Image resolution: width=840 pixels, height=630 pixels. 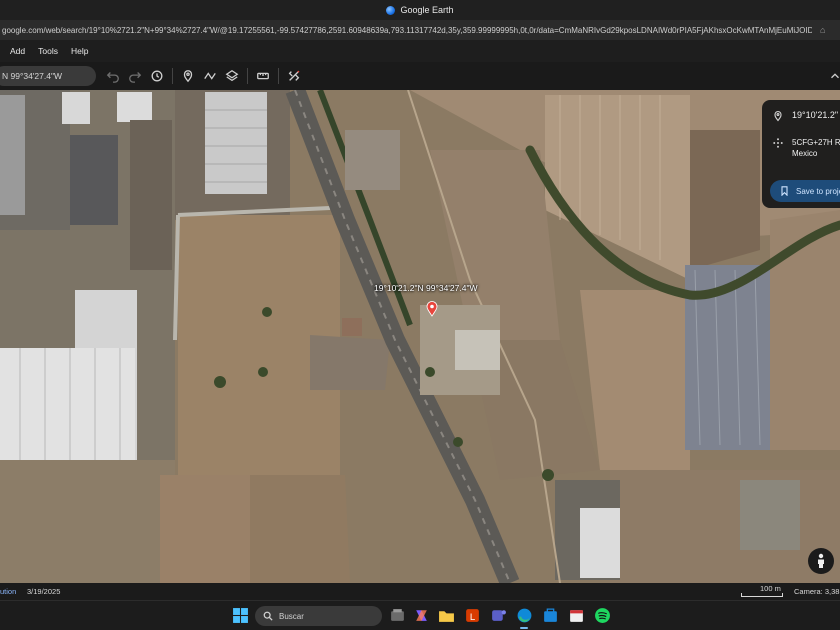 What do you see at coordinates (806, 148) in the screenshot?
I see `plus-code-row: 5CFG+27H R Mexico` at bounding box center [806, 148].